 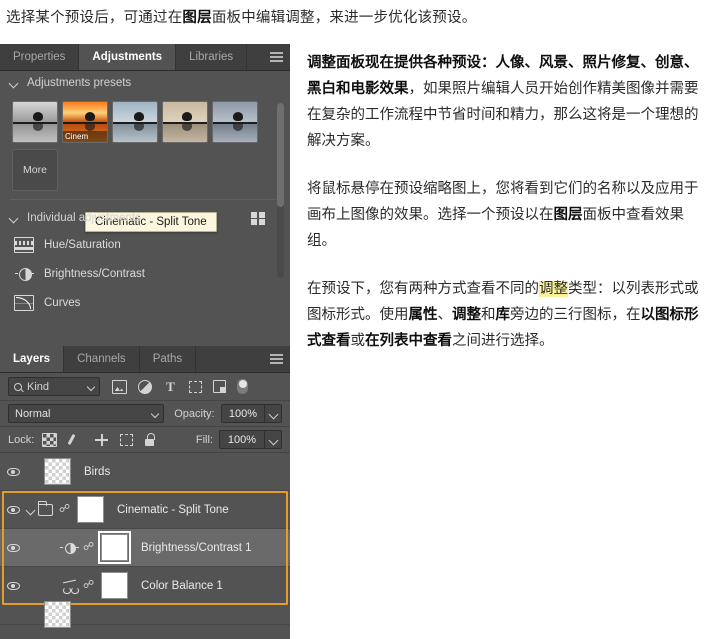 What do you see at coordinates (204, 439) in the screenshot?
I see `fill-label: Fill:` at bounding box center [204, 439].